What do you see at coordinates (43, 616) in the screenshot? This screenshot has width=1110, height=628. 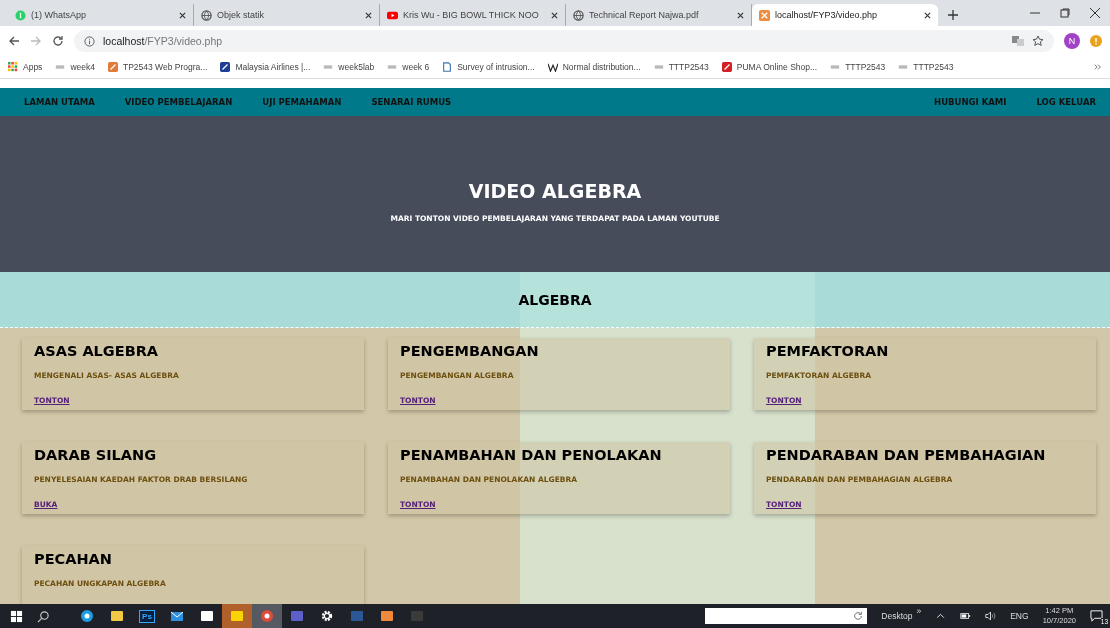 I see `search-icon` at bounding box center [43, 616].